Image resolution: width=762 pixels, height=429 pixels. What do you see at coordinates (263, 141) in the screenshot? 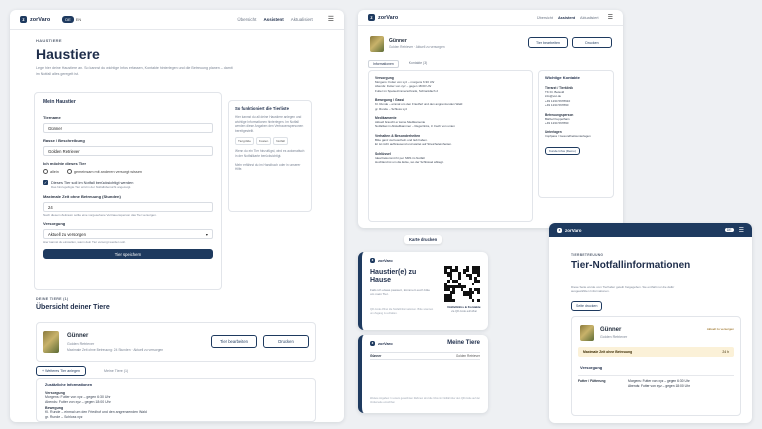
I see `howto-chip: Kosten` at bounding box center [263, 141].